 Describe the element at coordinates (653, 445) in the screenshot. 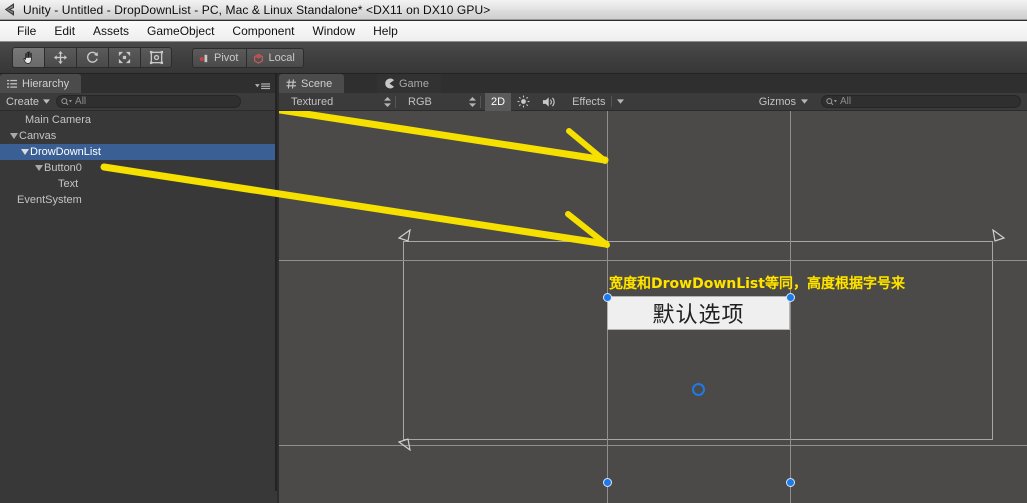

I see `rect-guide-bottom` at that location.